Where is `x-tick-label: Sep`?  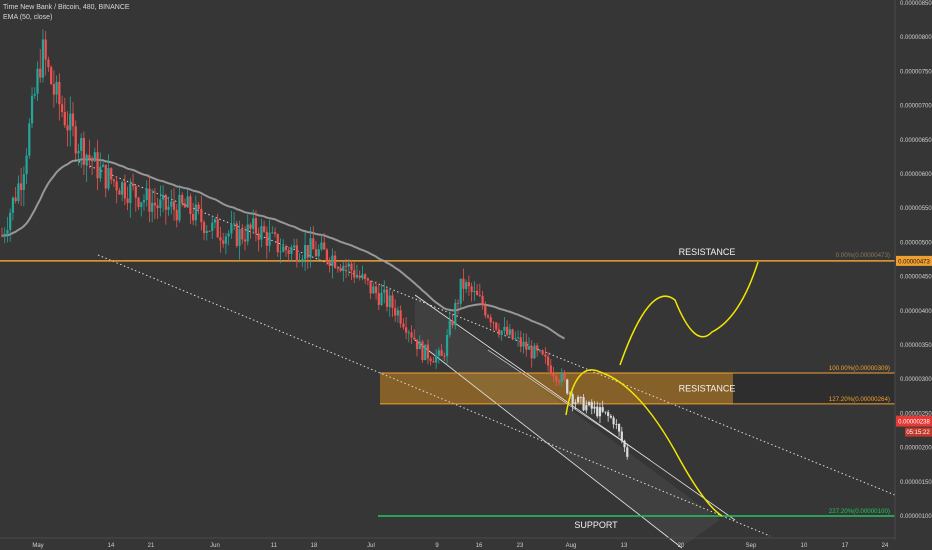
x-tick-label: Sep is located at coordinates (751, 546).